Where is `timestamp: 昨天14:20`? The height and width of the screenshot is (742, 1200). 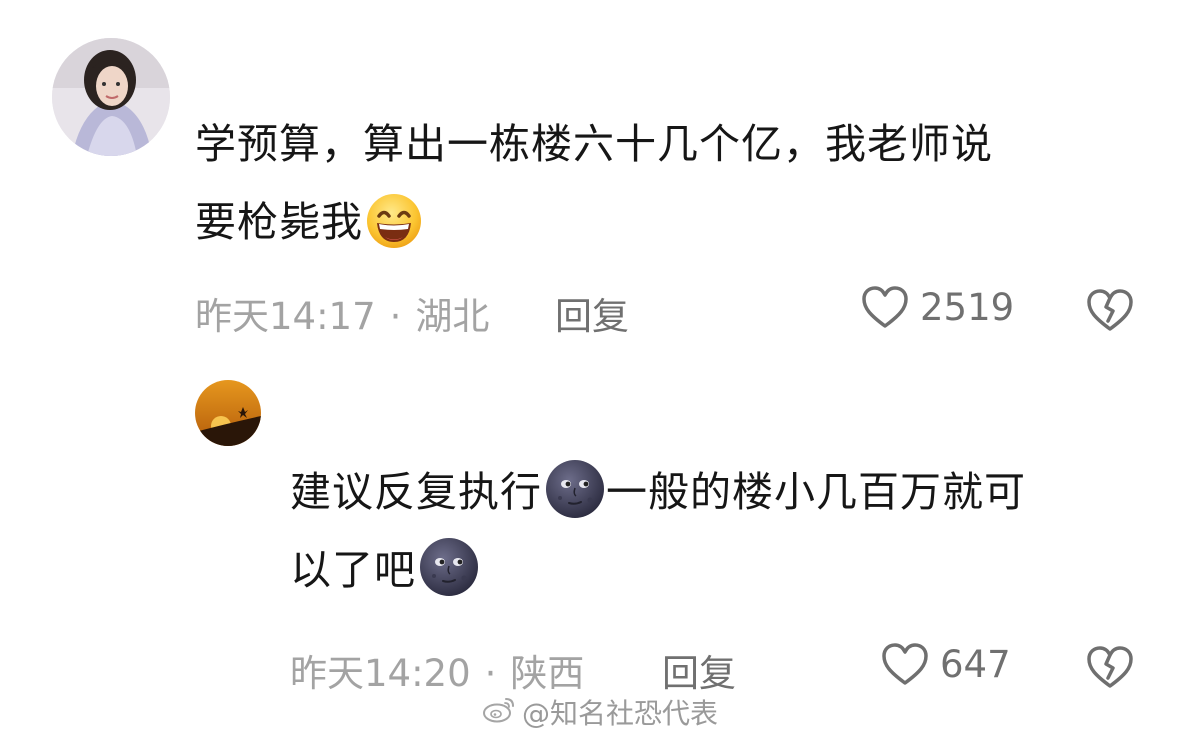
timestamp: 昨天14:20 is located at coordinates (380, 673).